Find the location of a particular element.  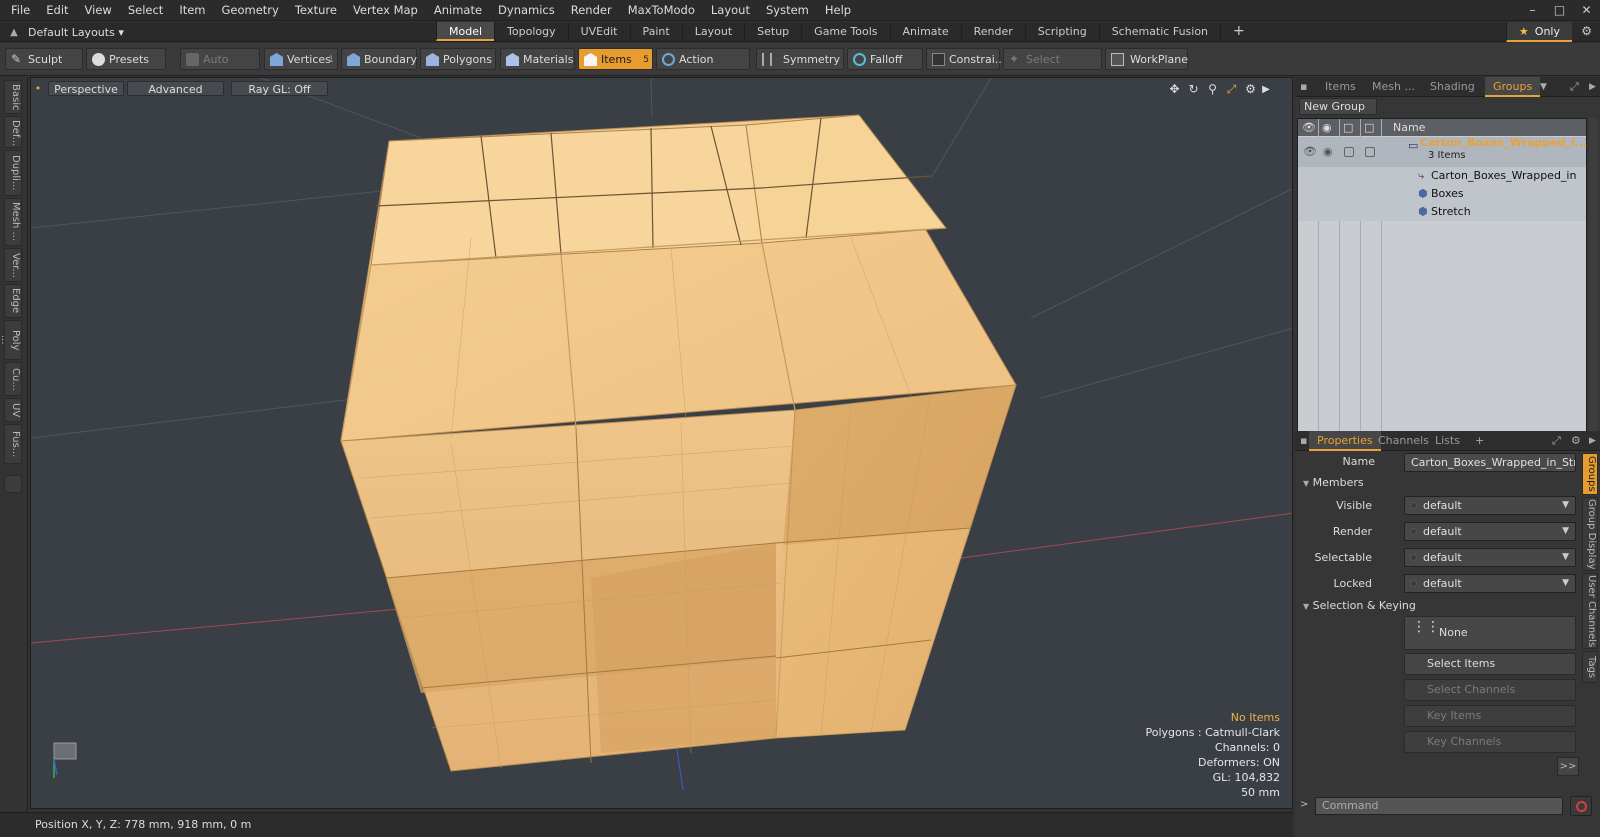

polygons-button: Polygons is located at coordinates (458, 59).